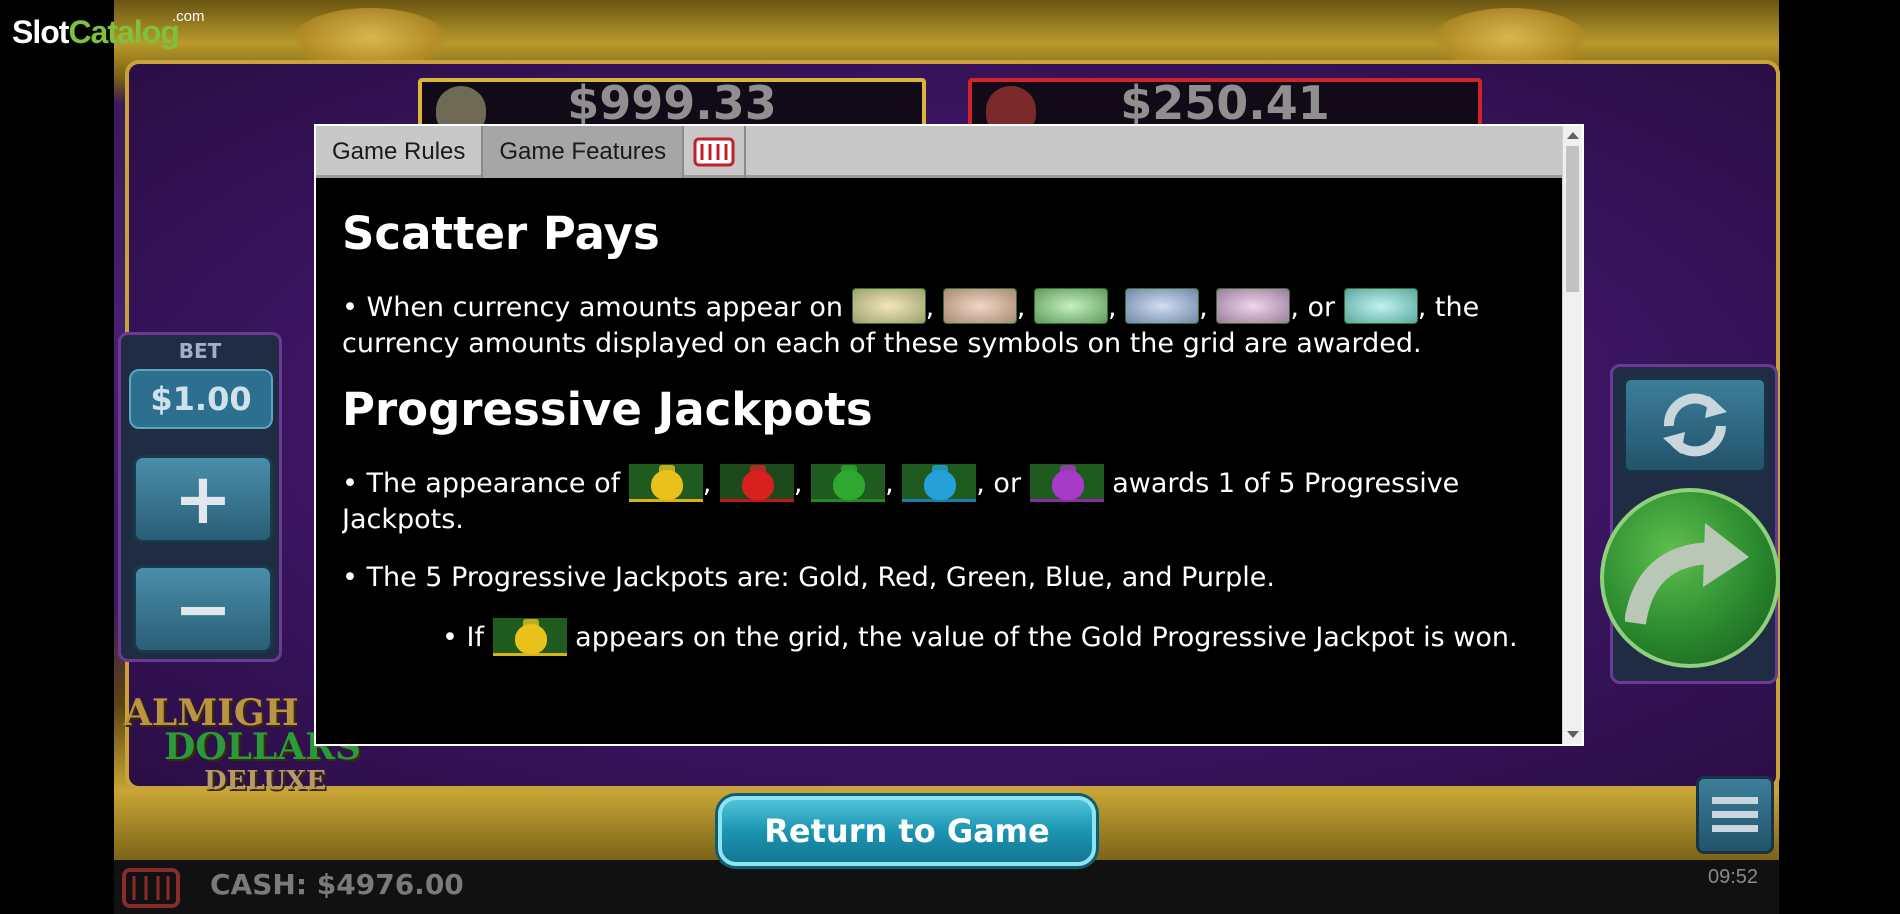 The width and height of the screenshot is (1900, 914). What do you see at coordinates (592, 307) in the screenshot?
I see `scatter-text-a: • When currency amounts appear on` at bounding box center [592, 307].